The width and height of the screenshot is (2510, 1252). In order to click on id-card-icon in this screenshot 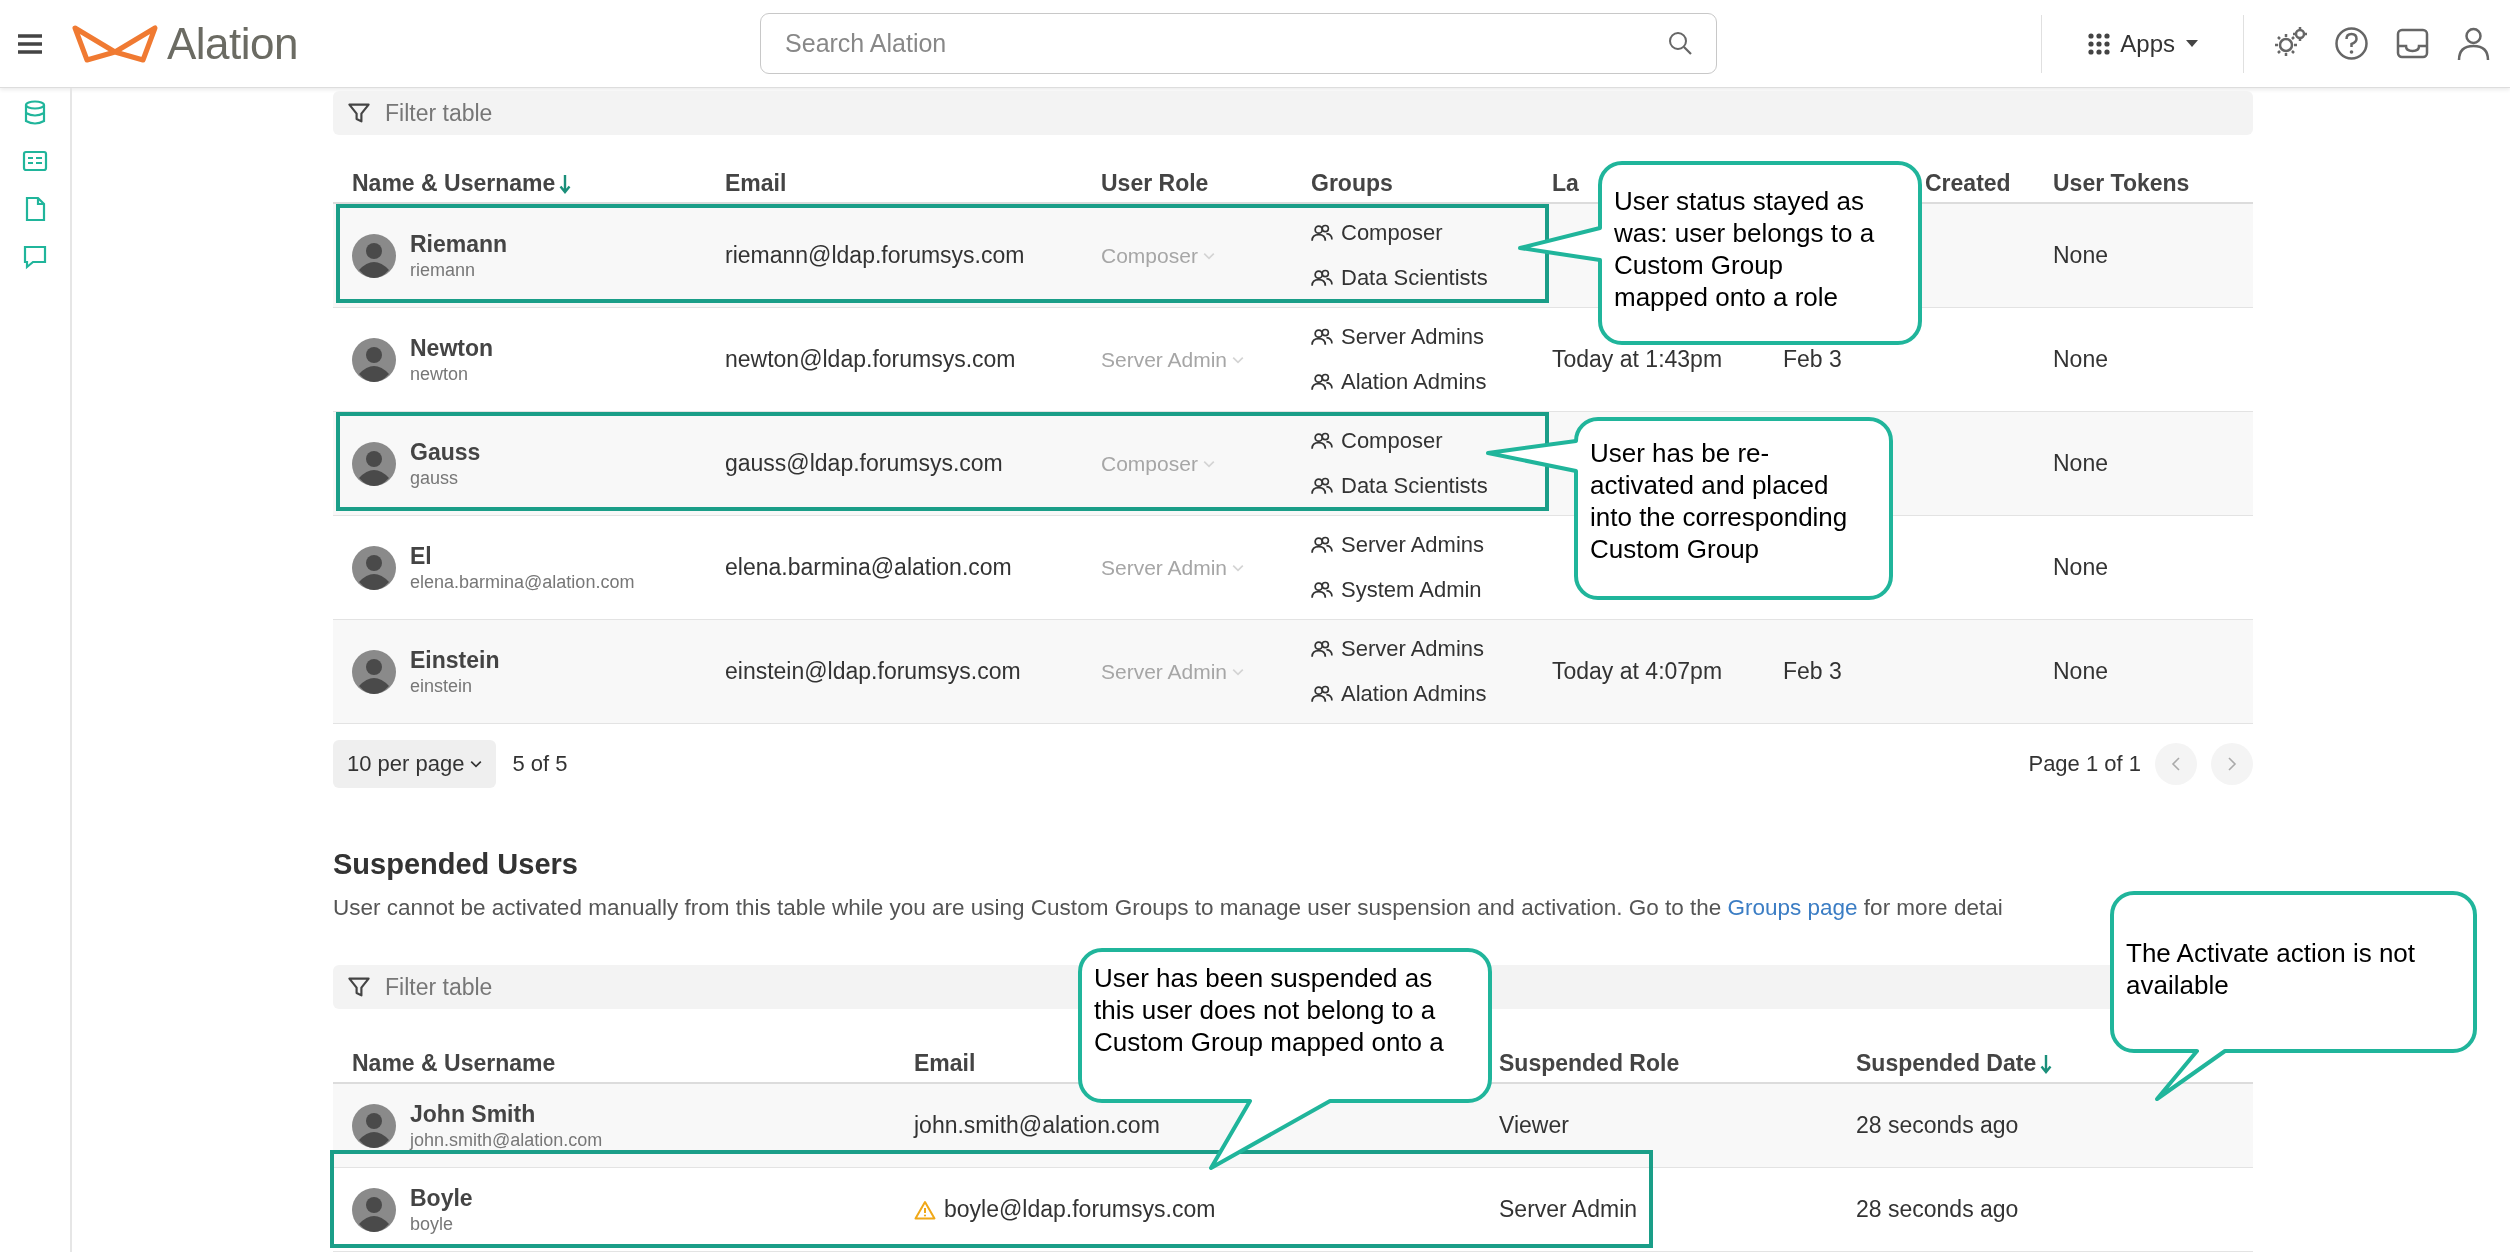, I will do `click(35, 161)`.